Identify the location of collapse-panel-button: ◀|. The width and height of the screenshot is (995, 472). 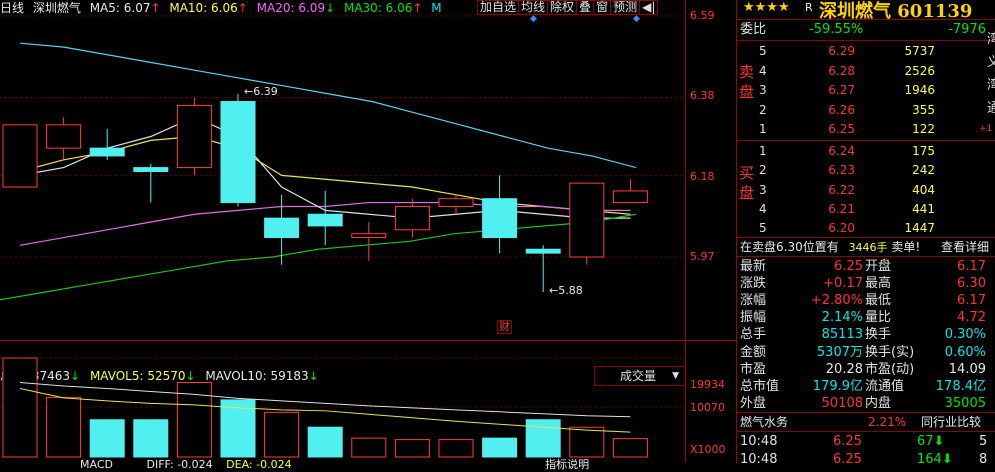
(649, 7).